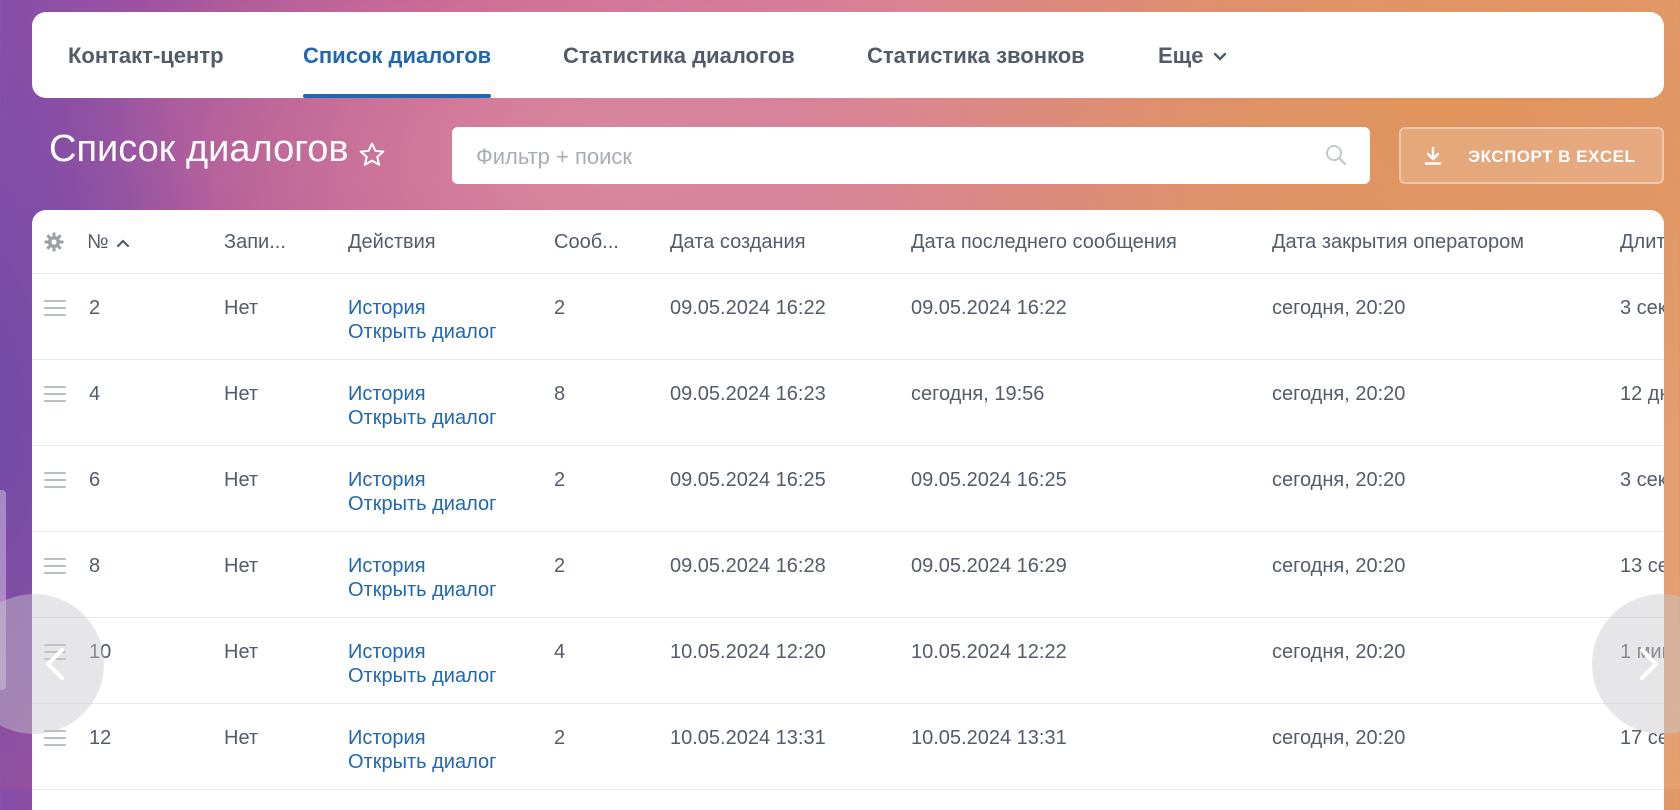  I want to click on sort-ascending-icon, so click(123, 243).